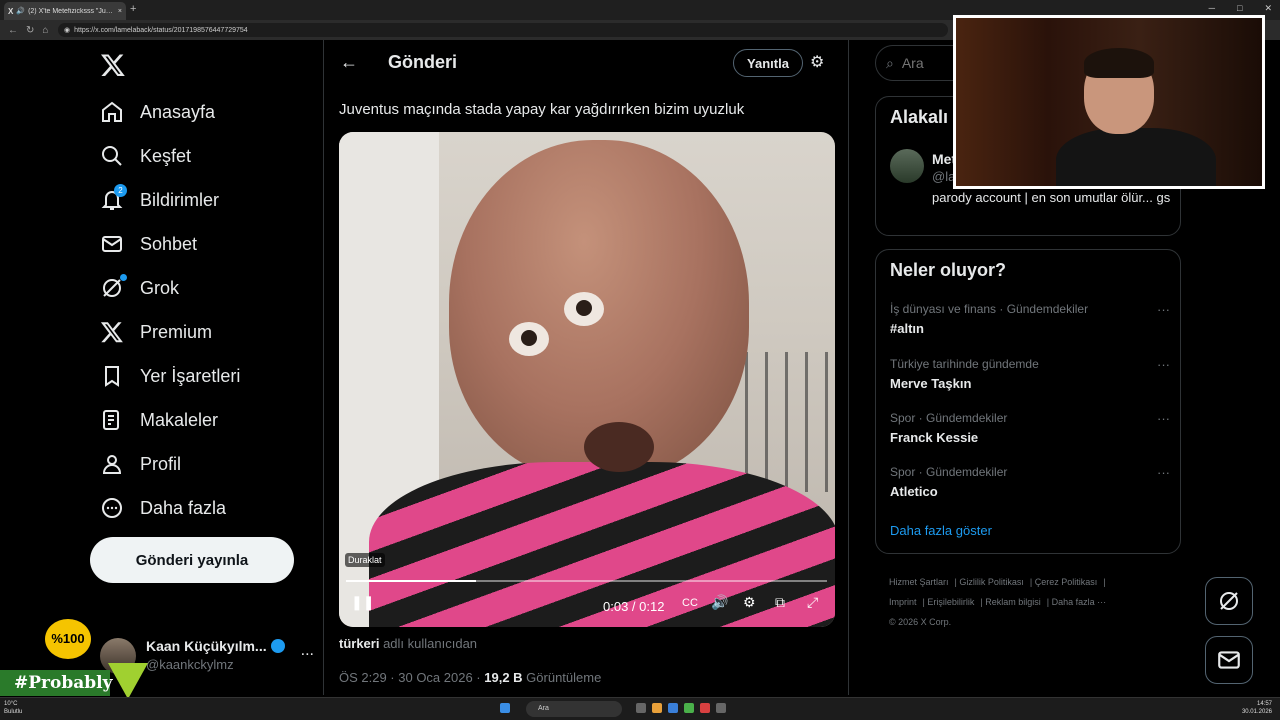 Image resolution: width=1280 pixels, height=720 pixels. I want to click on verified-icon, so click(277, 646).